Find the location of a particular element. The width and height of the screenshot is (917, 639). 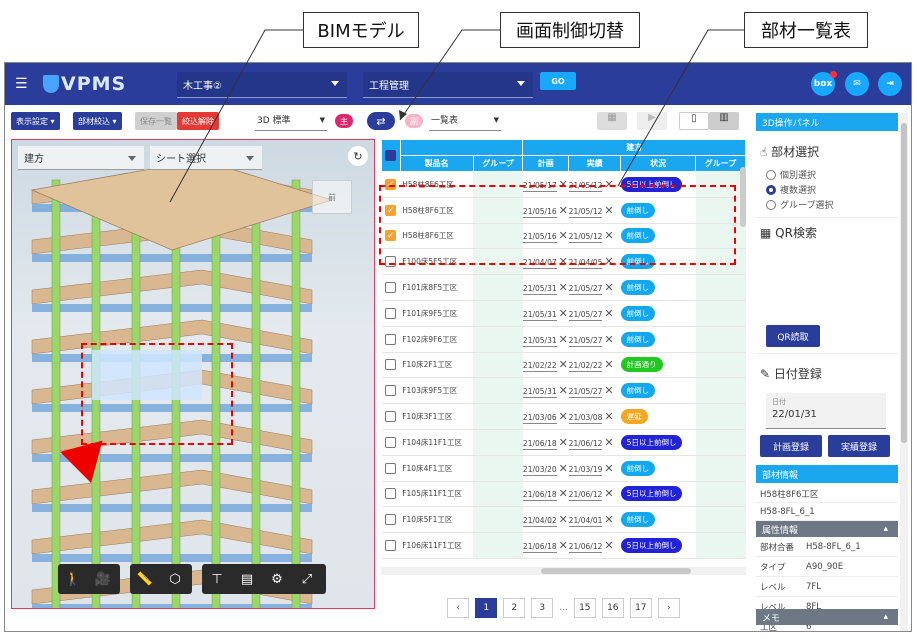

refresh-icon: ↻ is located at coordinates (358, 156).